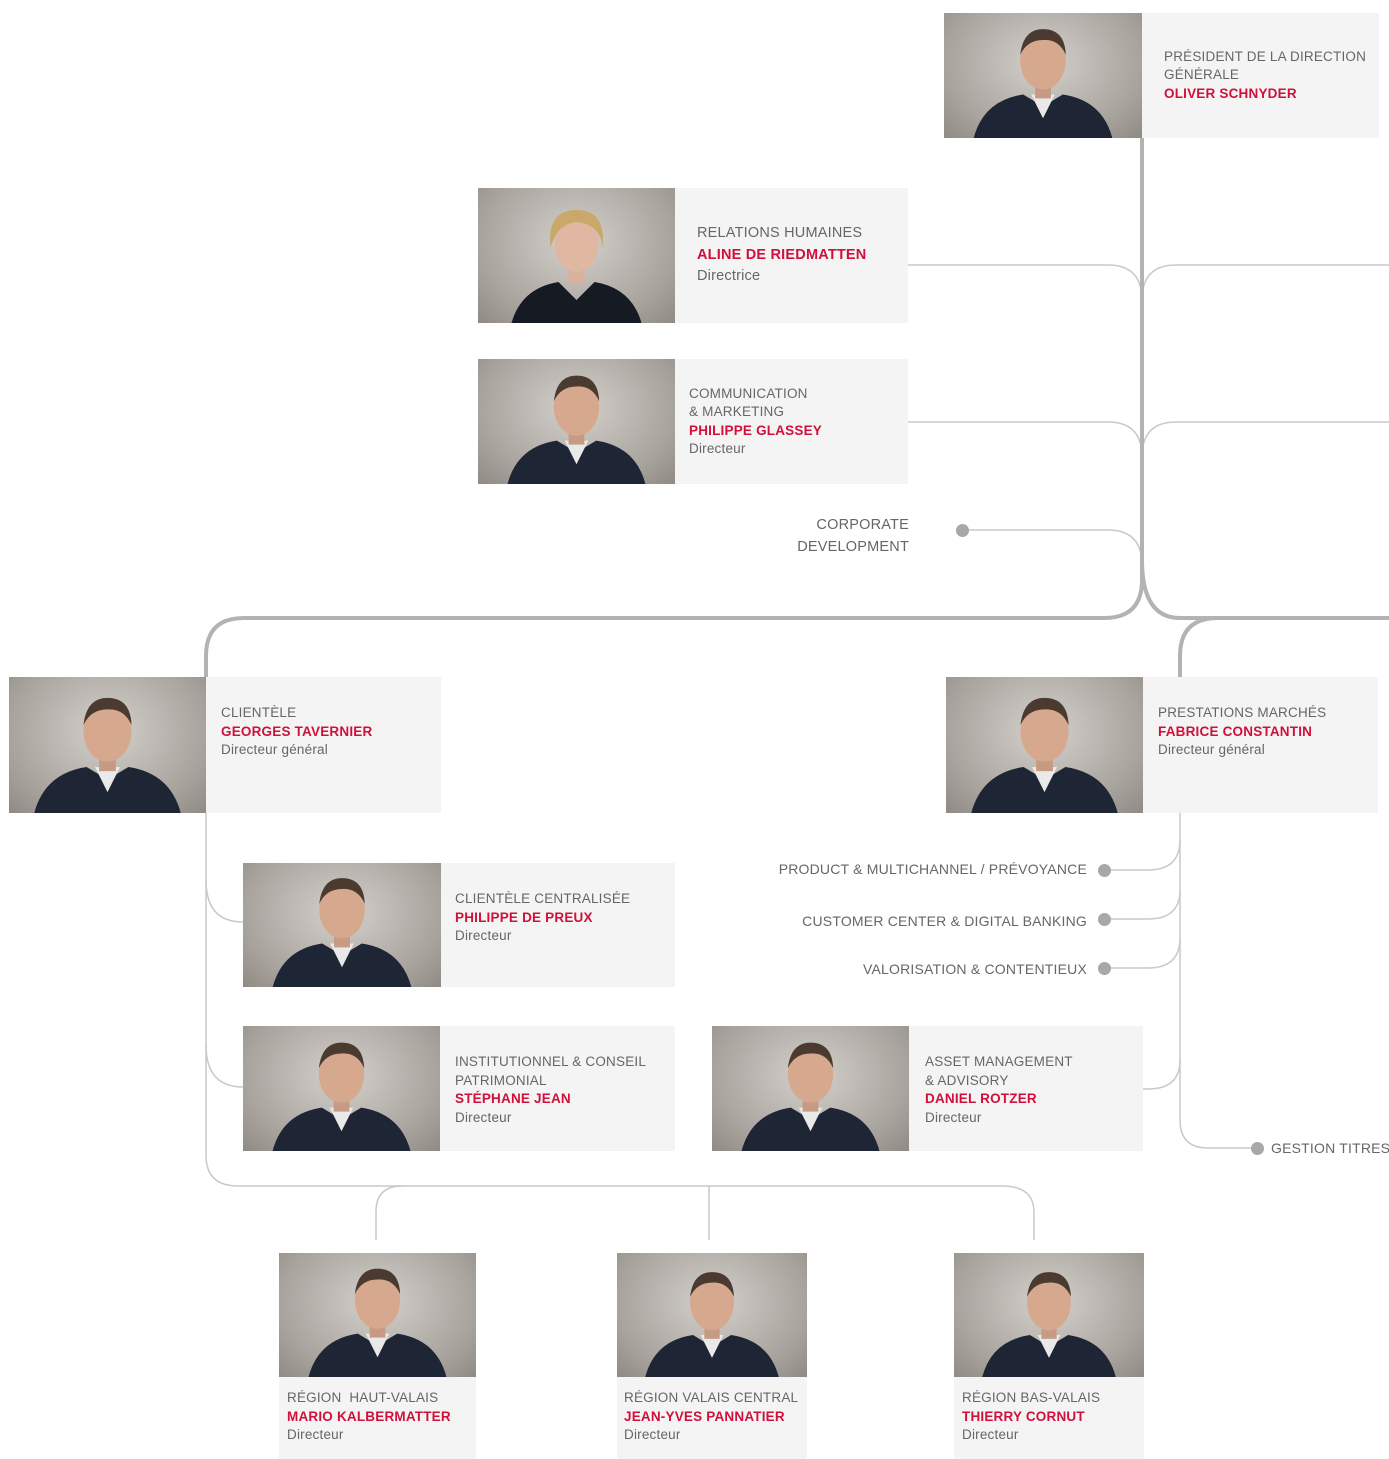 This screenshot has height=1459, width=1389. Describe the element at coordinates (834, 536) in the screenshot. I see `corporate-development-label: CORPORATE DEVELOPMENT` at that location.